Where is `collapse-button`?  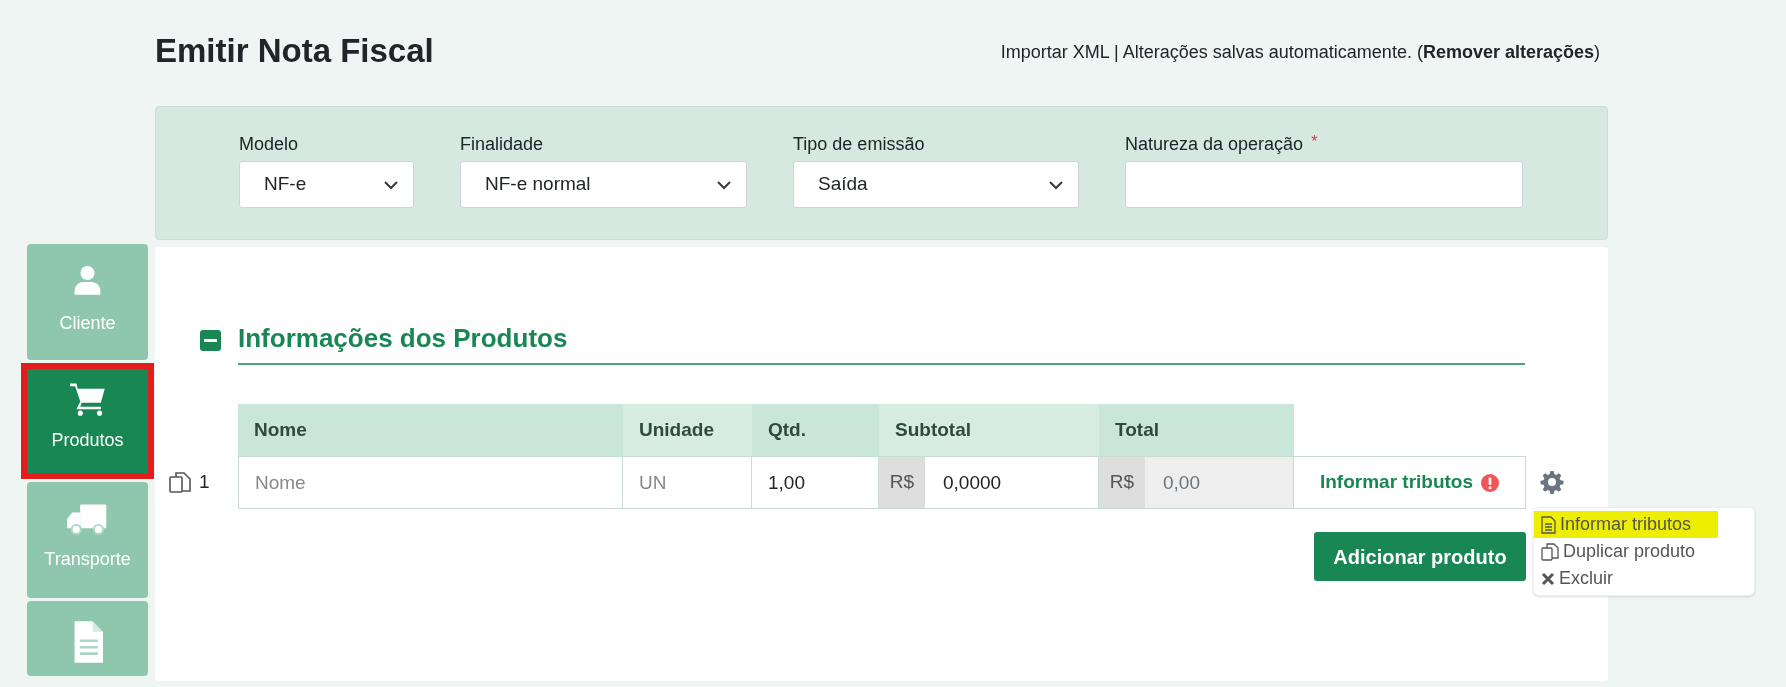
collapse-button is located at coordinates (210, 340).